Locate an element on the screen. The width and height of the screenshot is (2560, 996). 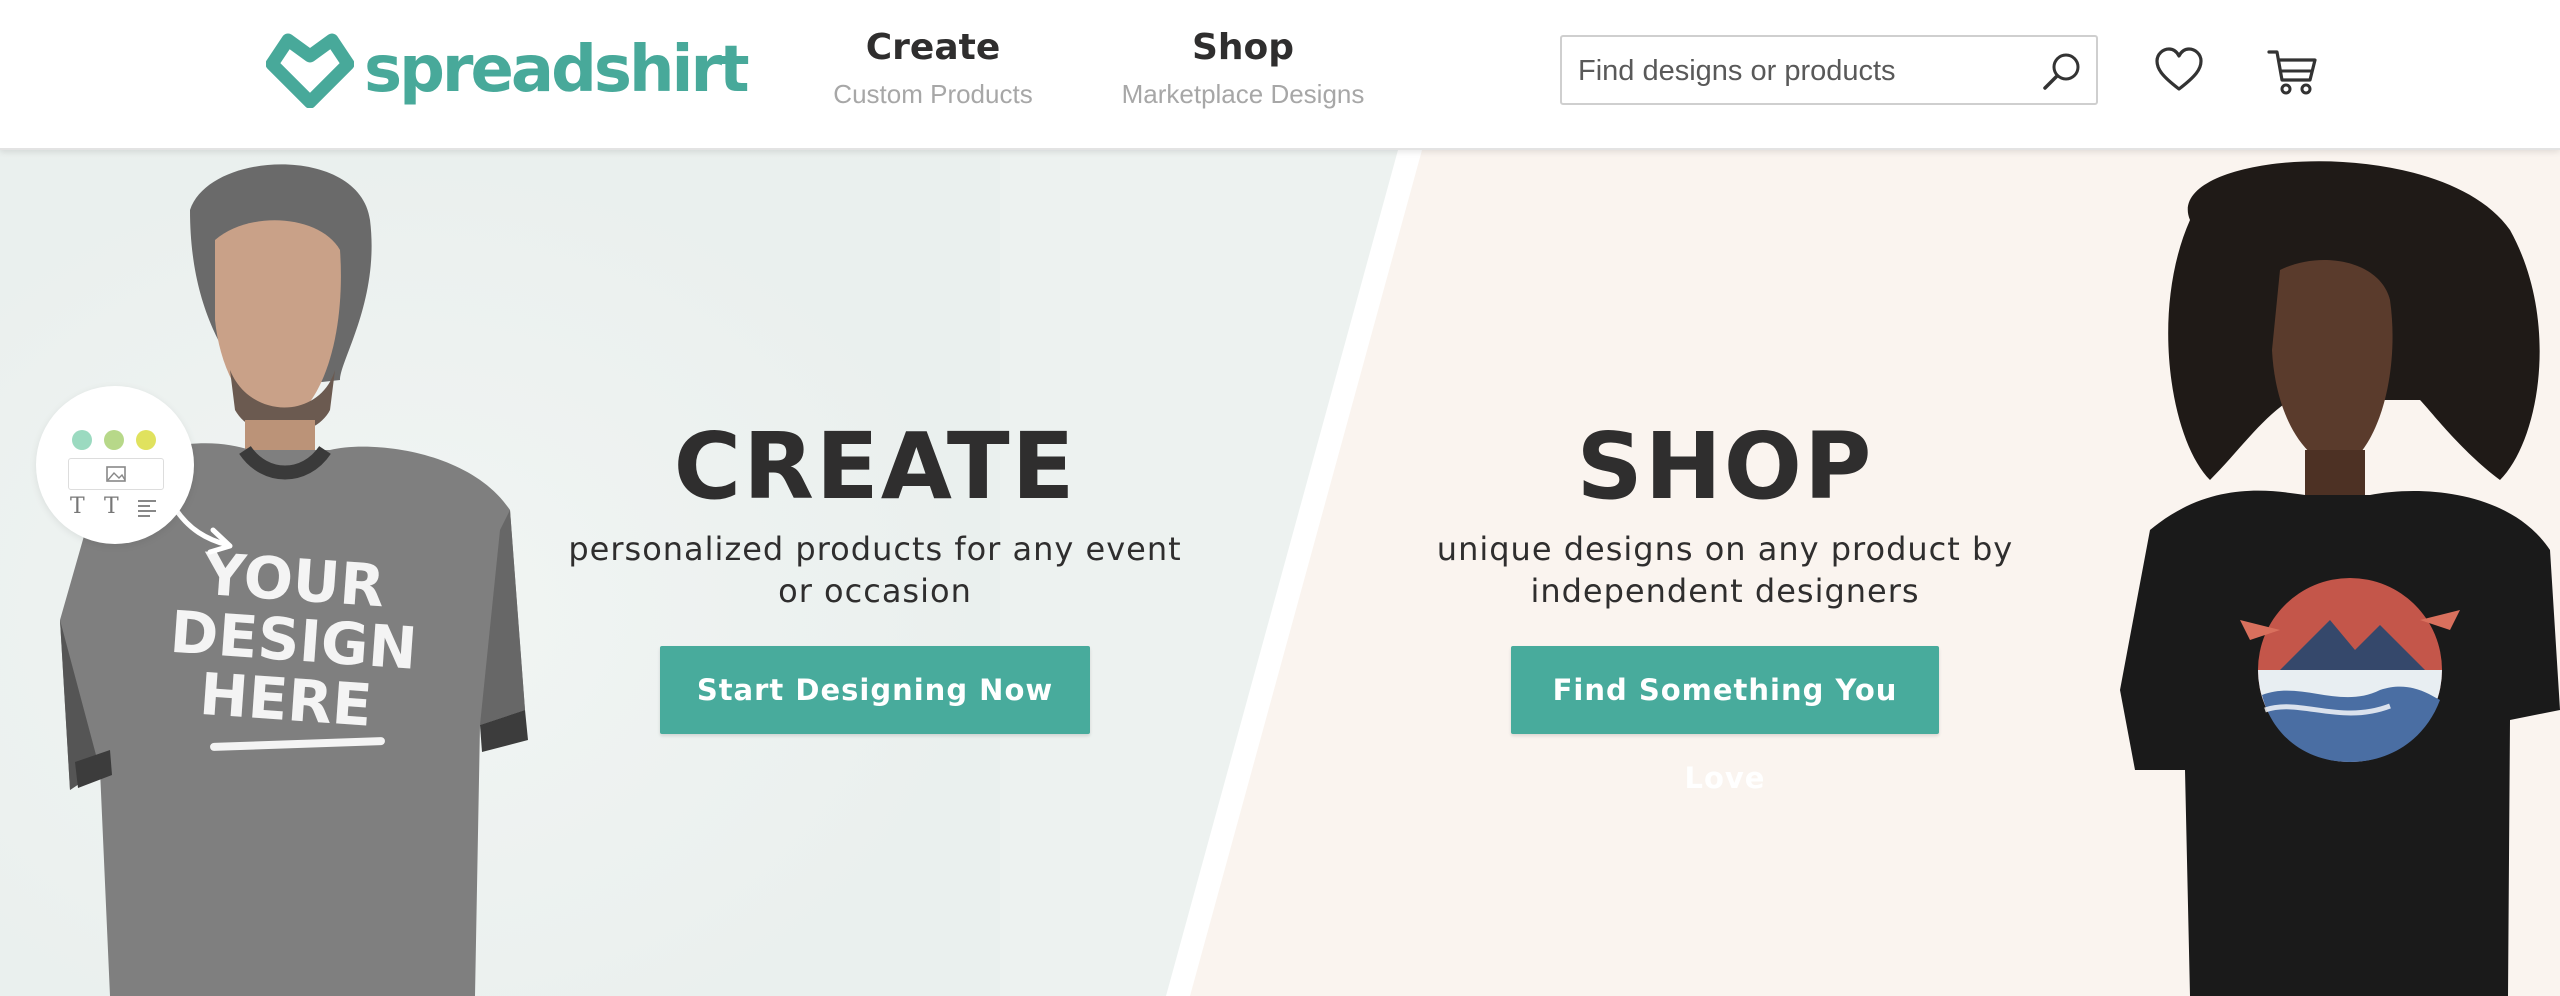
shop-description-line-2: independent designers is located at coordinates (1725, 591).